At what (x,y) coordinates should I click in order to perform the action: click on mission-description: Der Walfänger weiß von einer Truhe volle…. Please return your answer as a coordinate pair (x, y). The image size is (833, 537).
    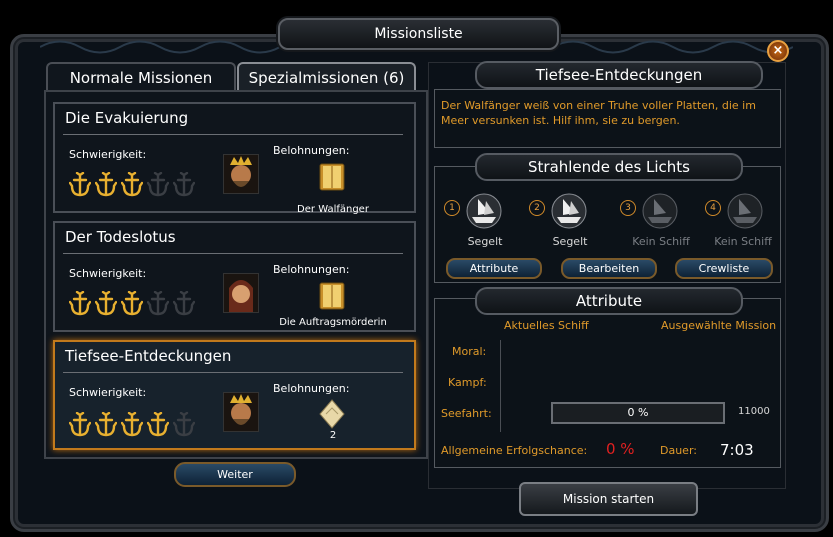
    Looking at the image, I should click on (598, 113).